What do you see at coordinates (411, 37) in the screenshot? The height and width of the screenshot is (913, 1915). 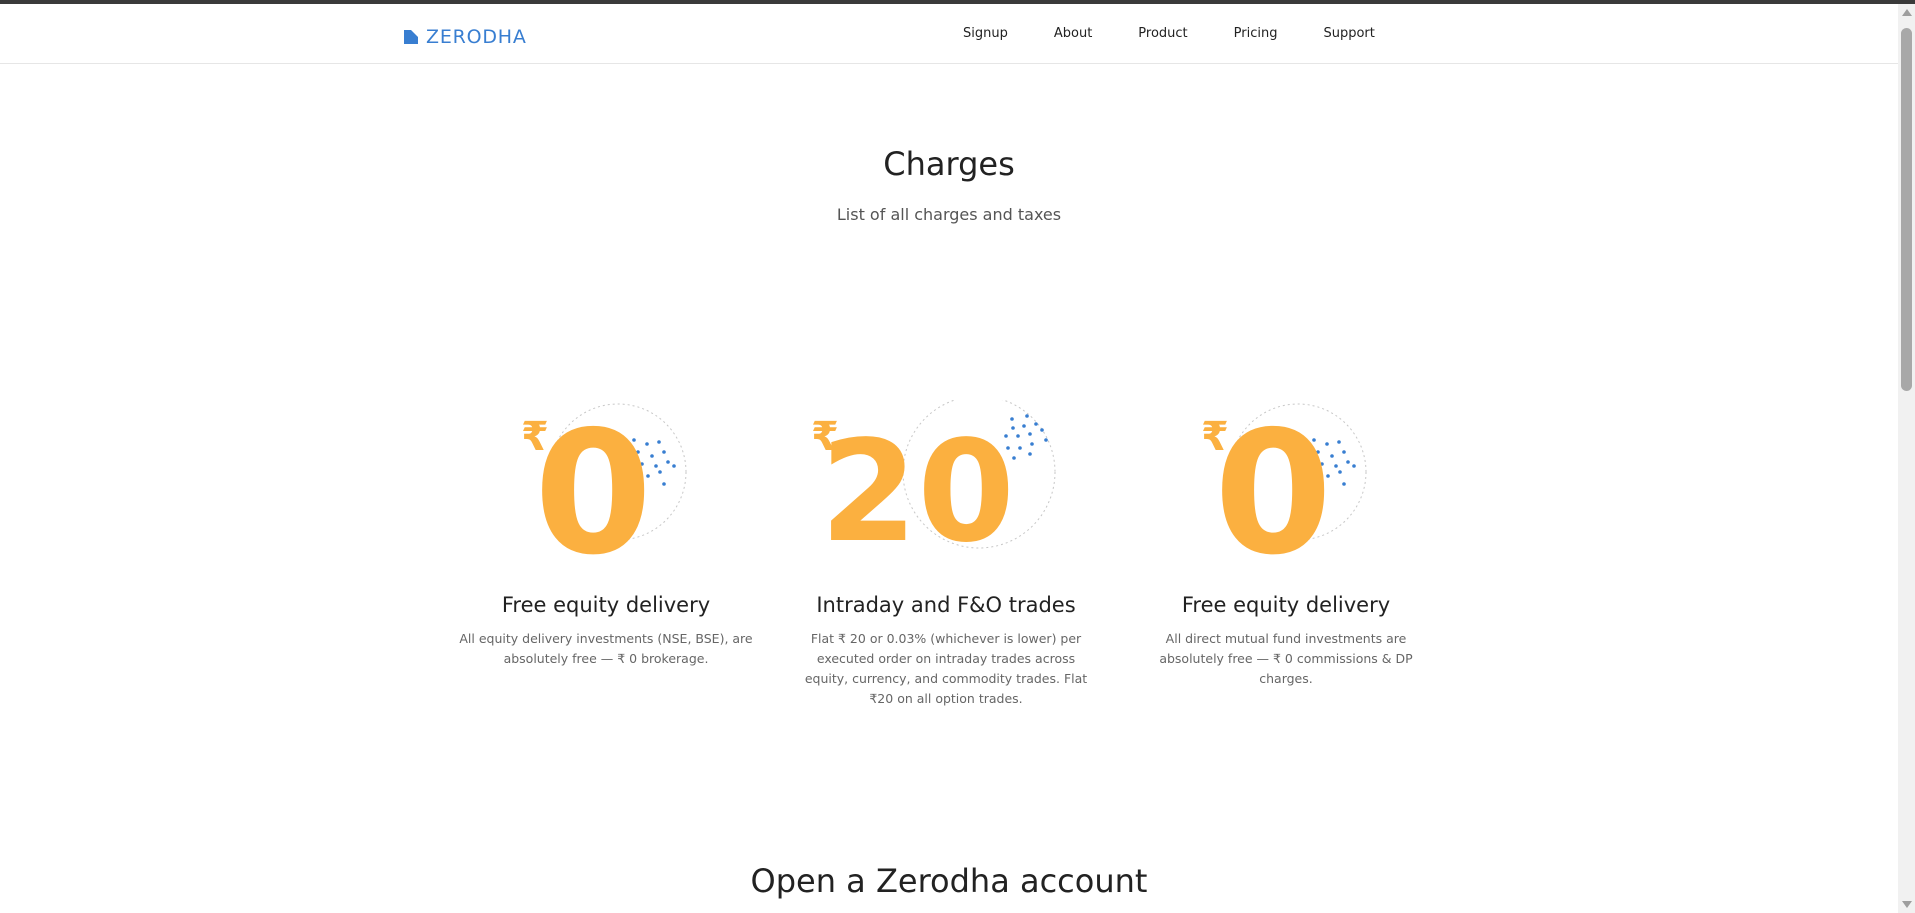 I see `zerodha-logo-icon` at bounding box center [411, 37].